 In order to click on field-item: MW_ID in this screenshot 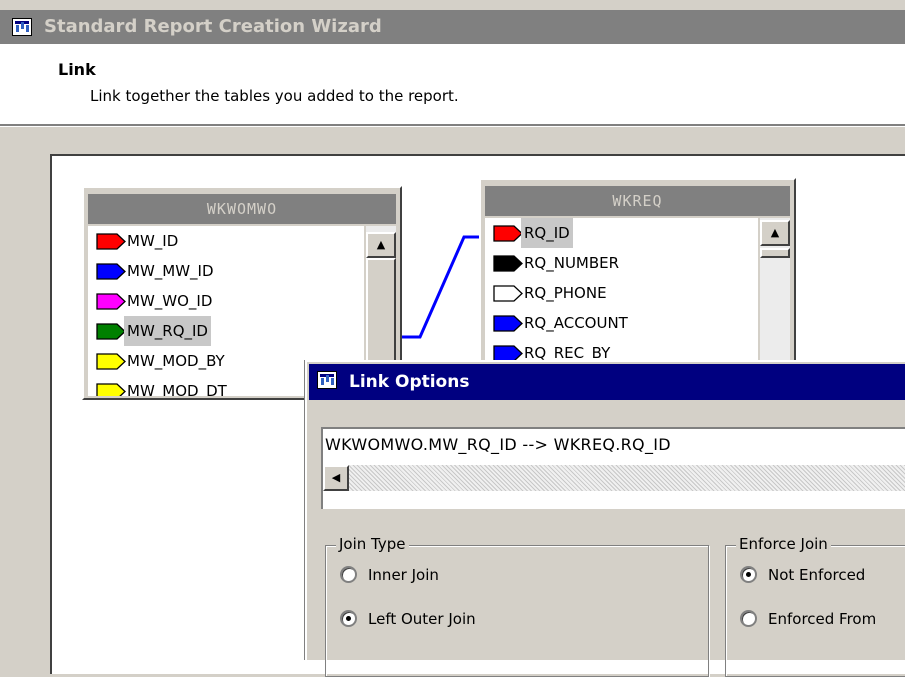, I will do `click(226, 241)`.